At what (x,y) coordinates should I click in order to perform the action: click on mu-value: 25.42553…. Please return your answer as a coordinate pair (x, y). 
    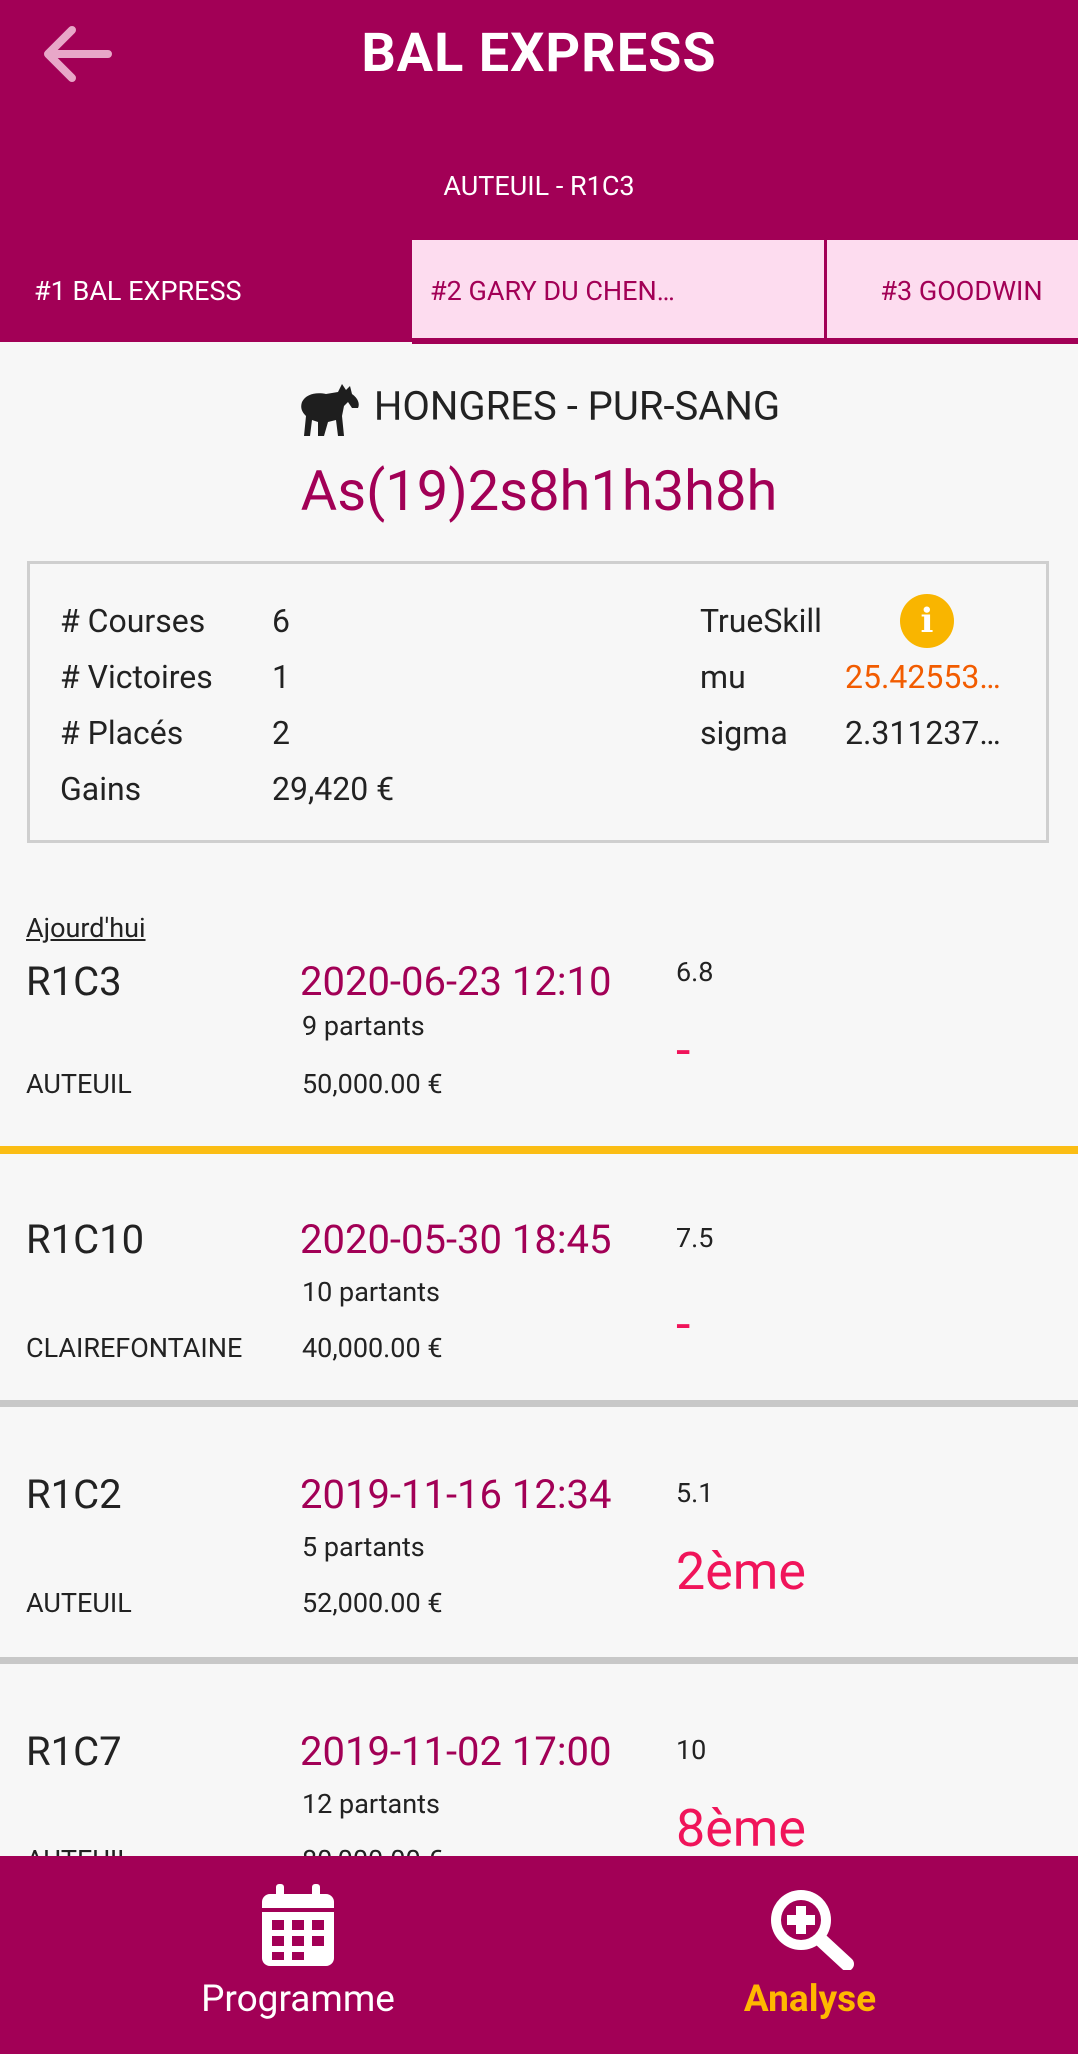
    Looking at the image, I should click on (923, 677).